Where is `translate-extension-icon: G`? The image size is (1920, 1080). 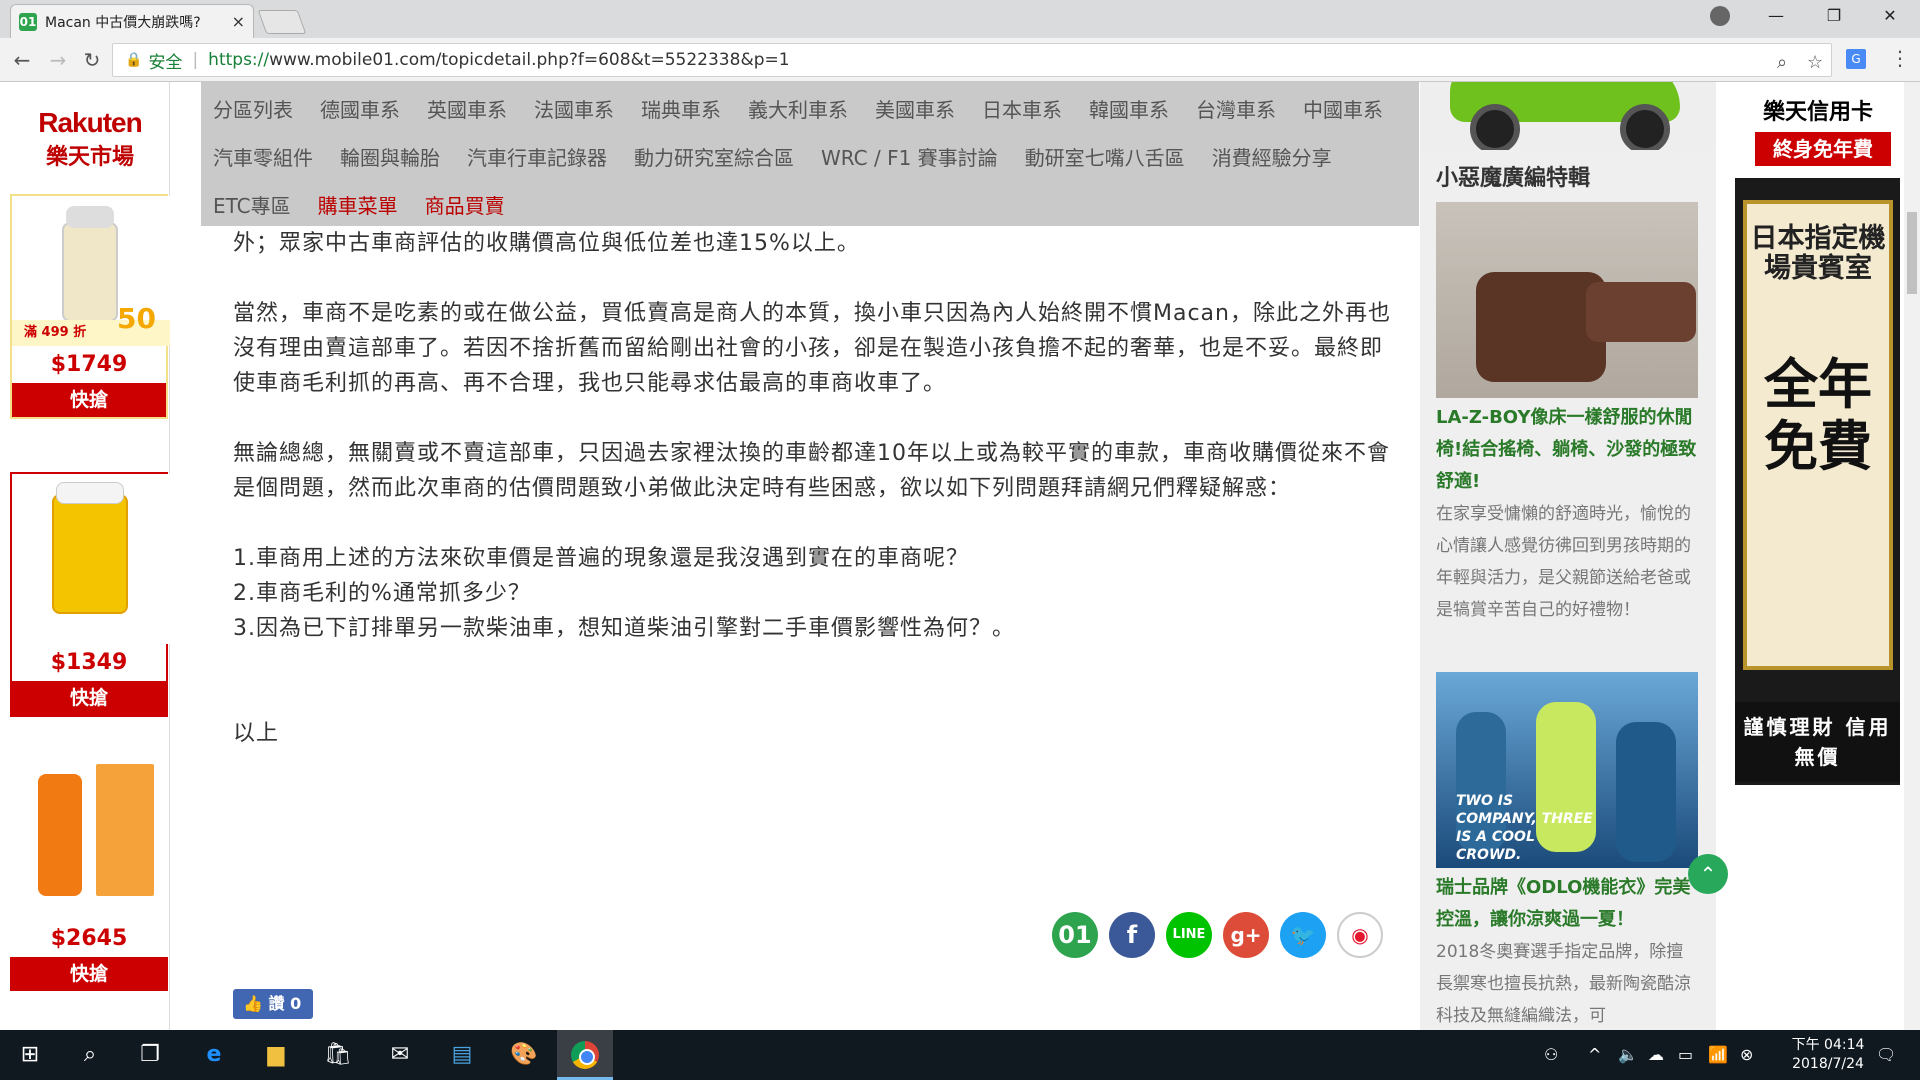
translate-extension-icon: G is located at coordinates (1856, 59).